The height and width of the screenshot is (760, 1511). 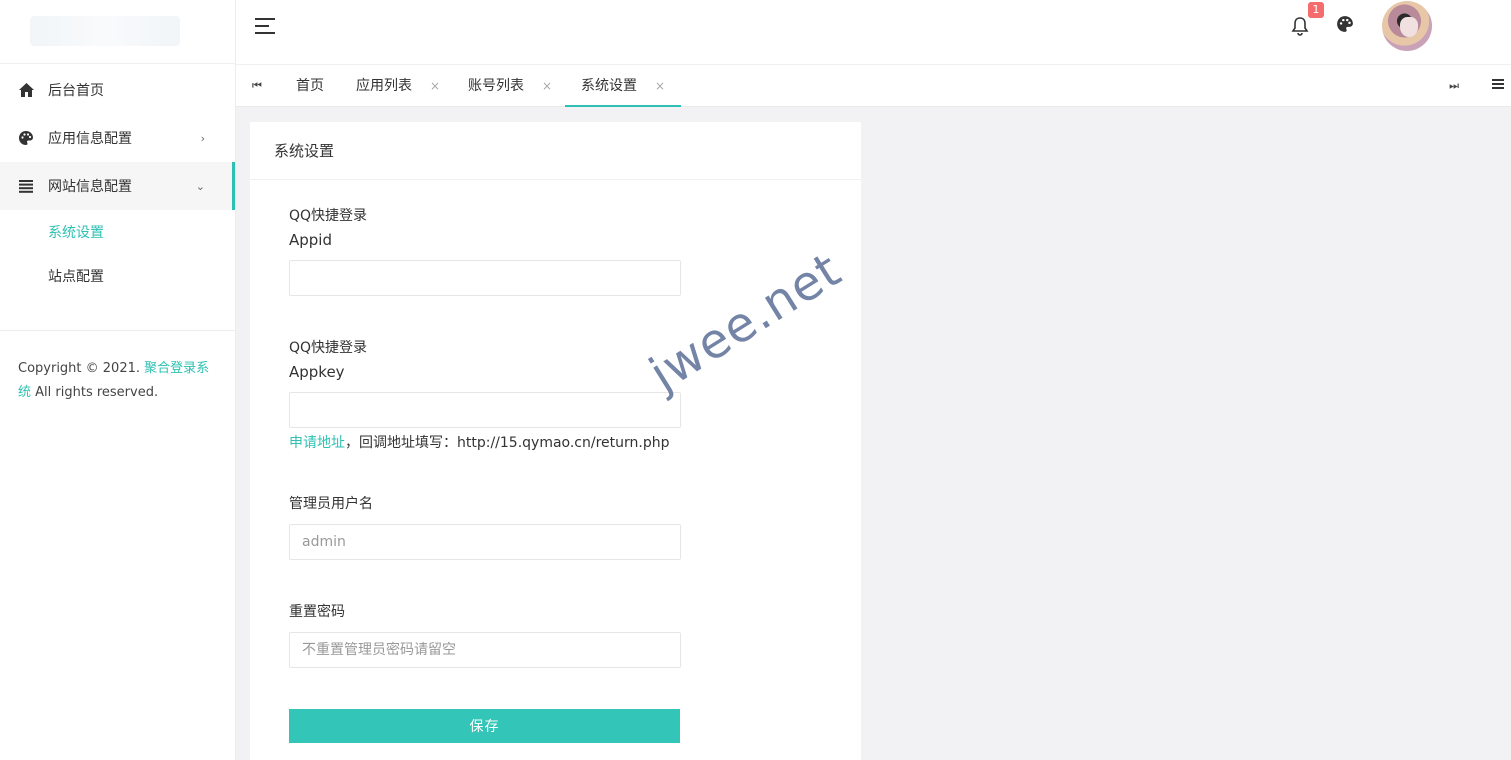 I want to click on tab-account-list: 账号列表 ×, so click(x=510, y=86).